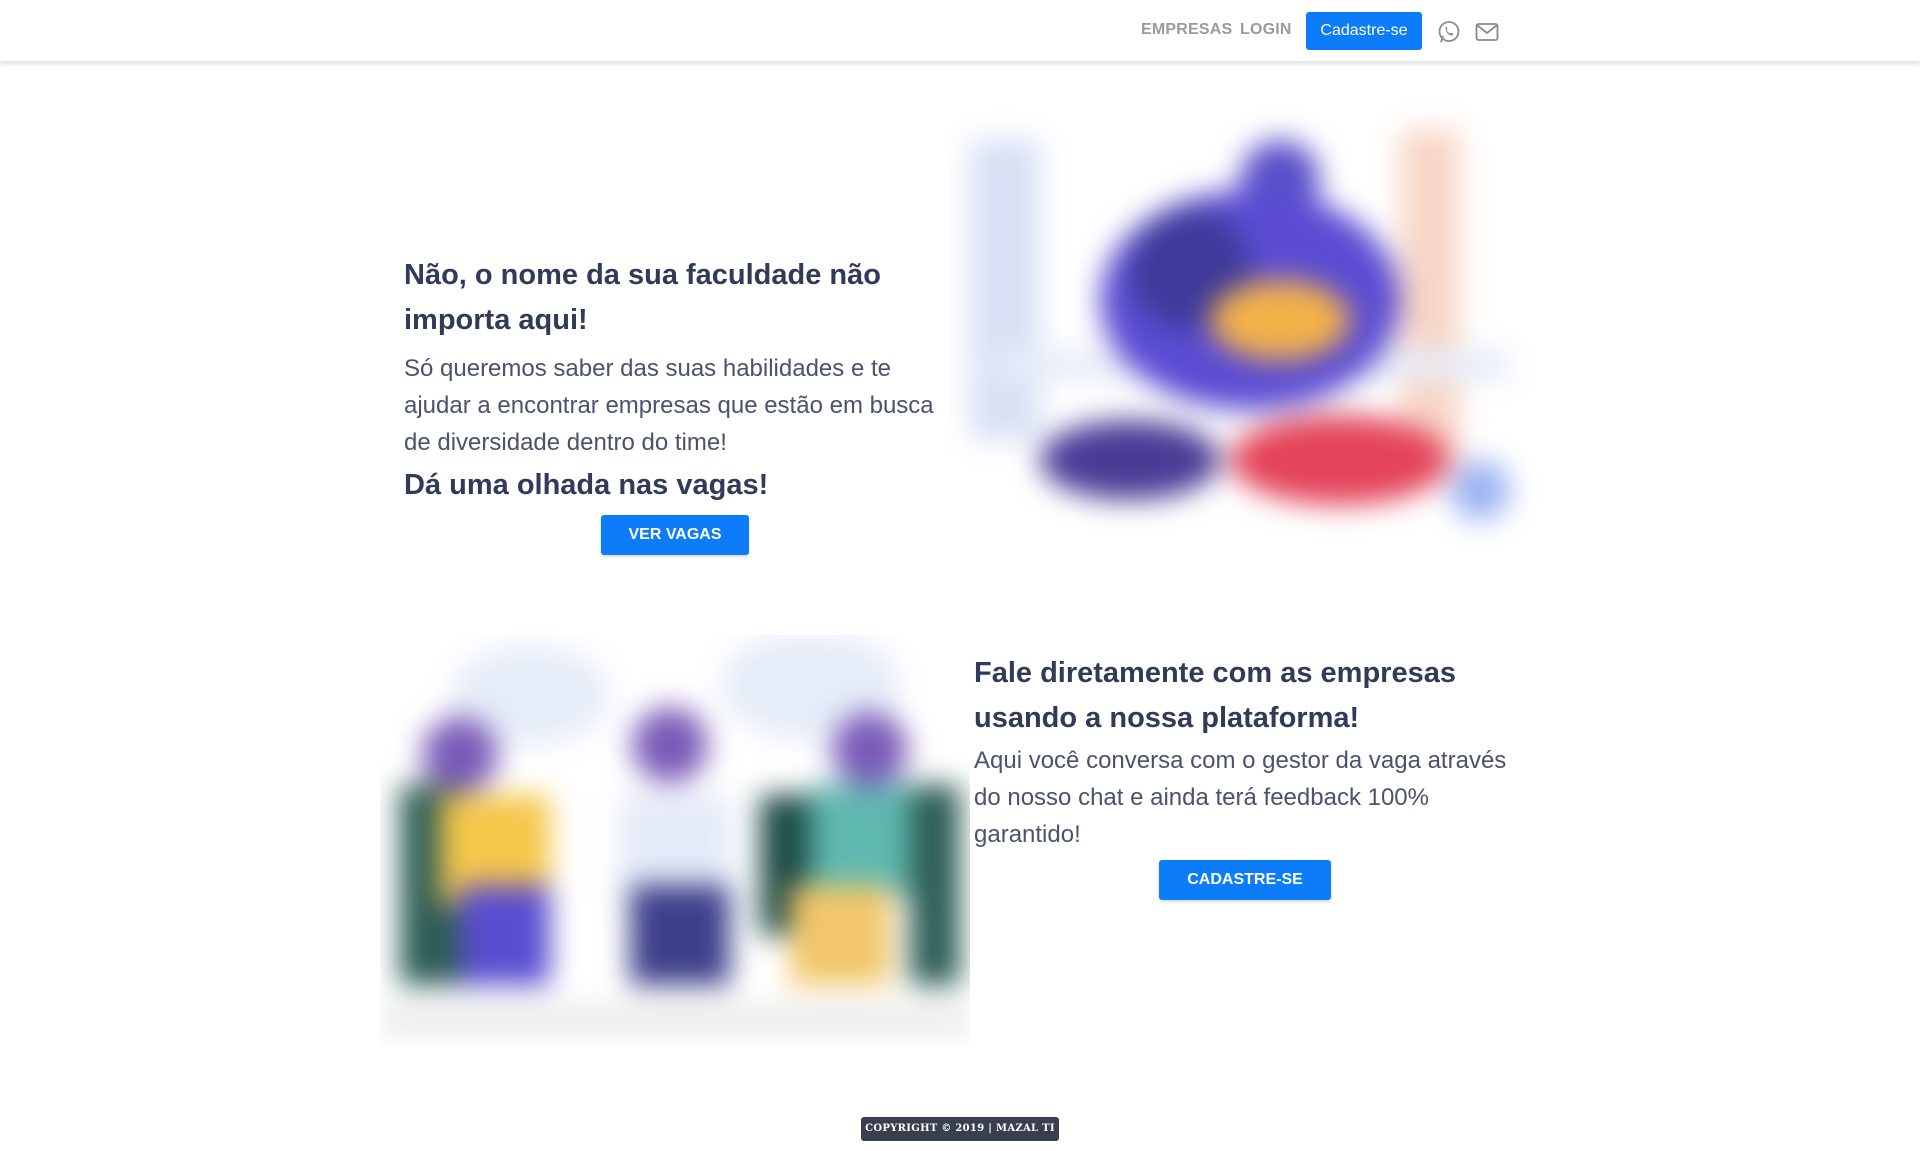  I want to click on nav-link-login: LOGIN, so click(1266, 30).